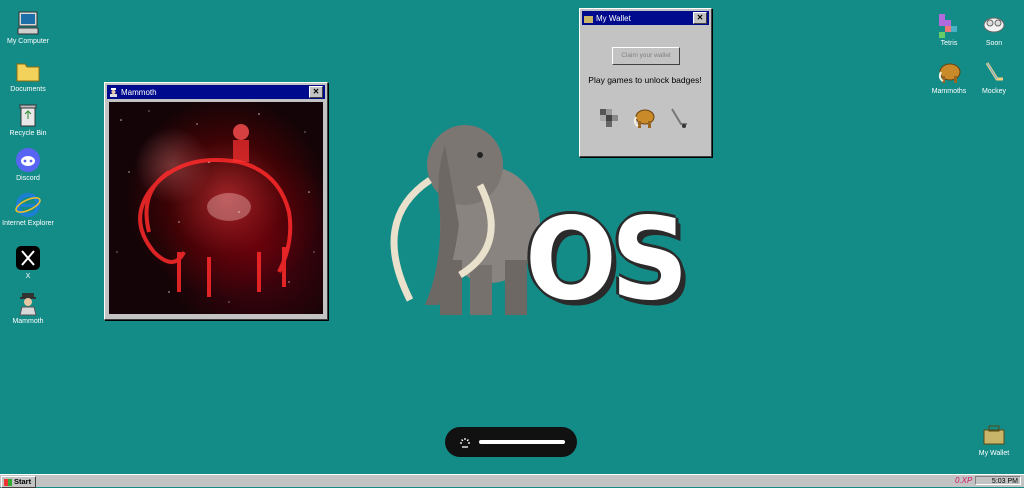 The image size is (1024, 488). I want to click on desktop-icon-discord: Discord, so click(28, 165).